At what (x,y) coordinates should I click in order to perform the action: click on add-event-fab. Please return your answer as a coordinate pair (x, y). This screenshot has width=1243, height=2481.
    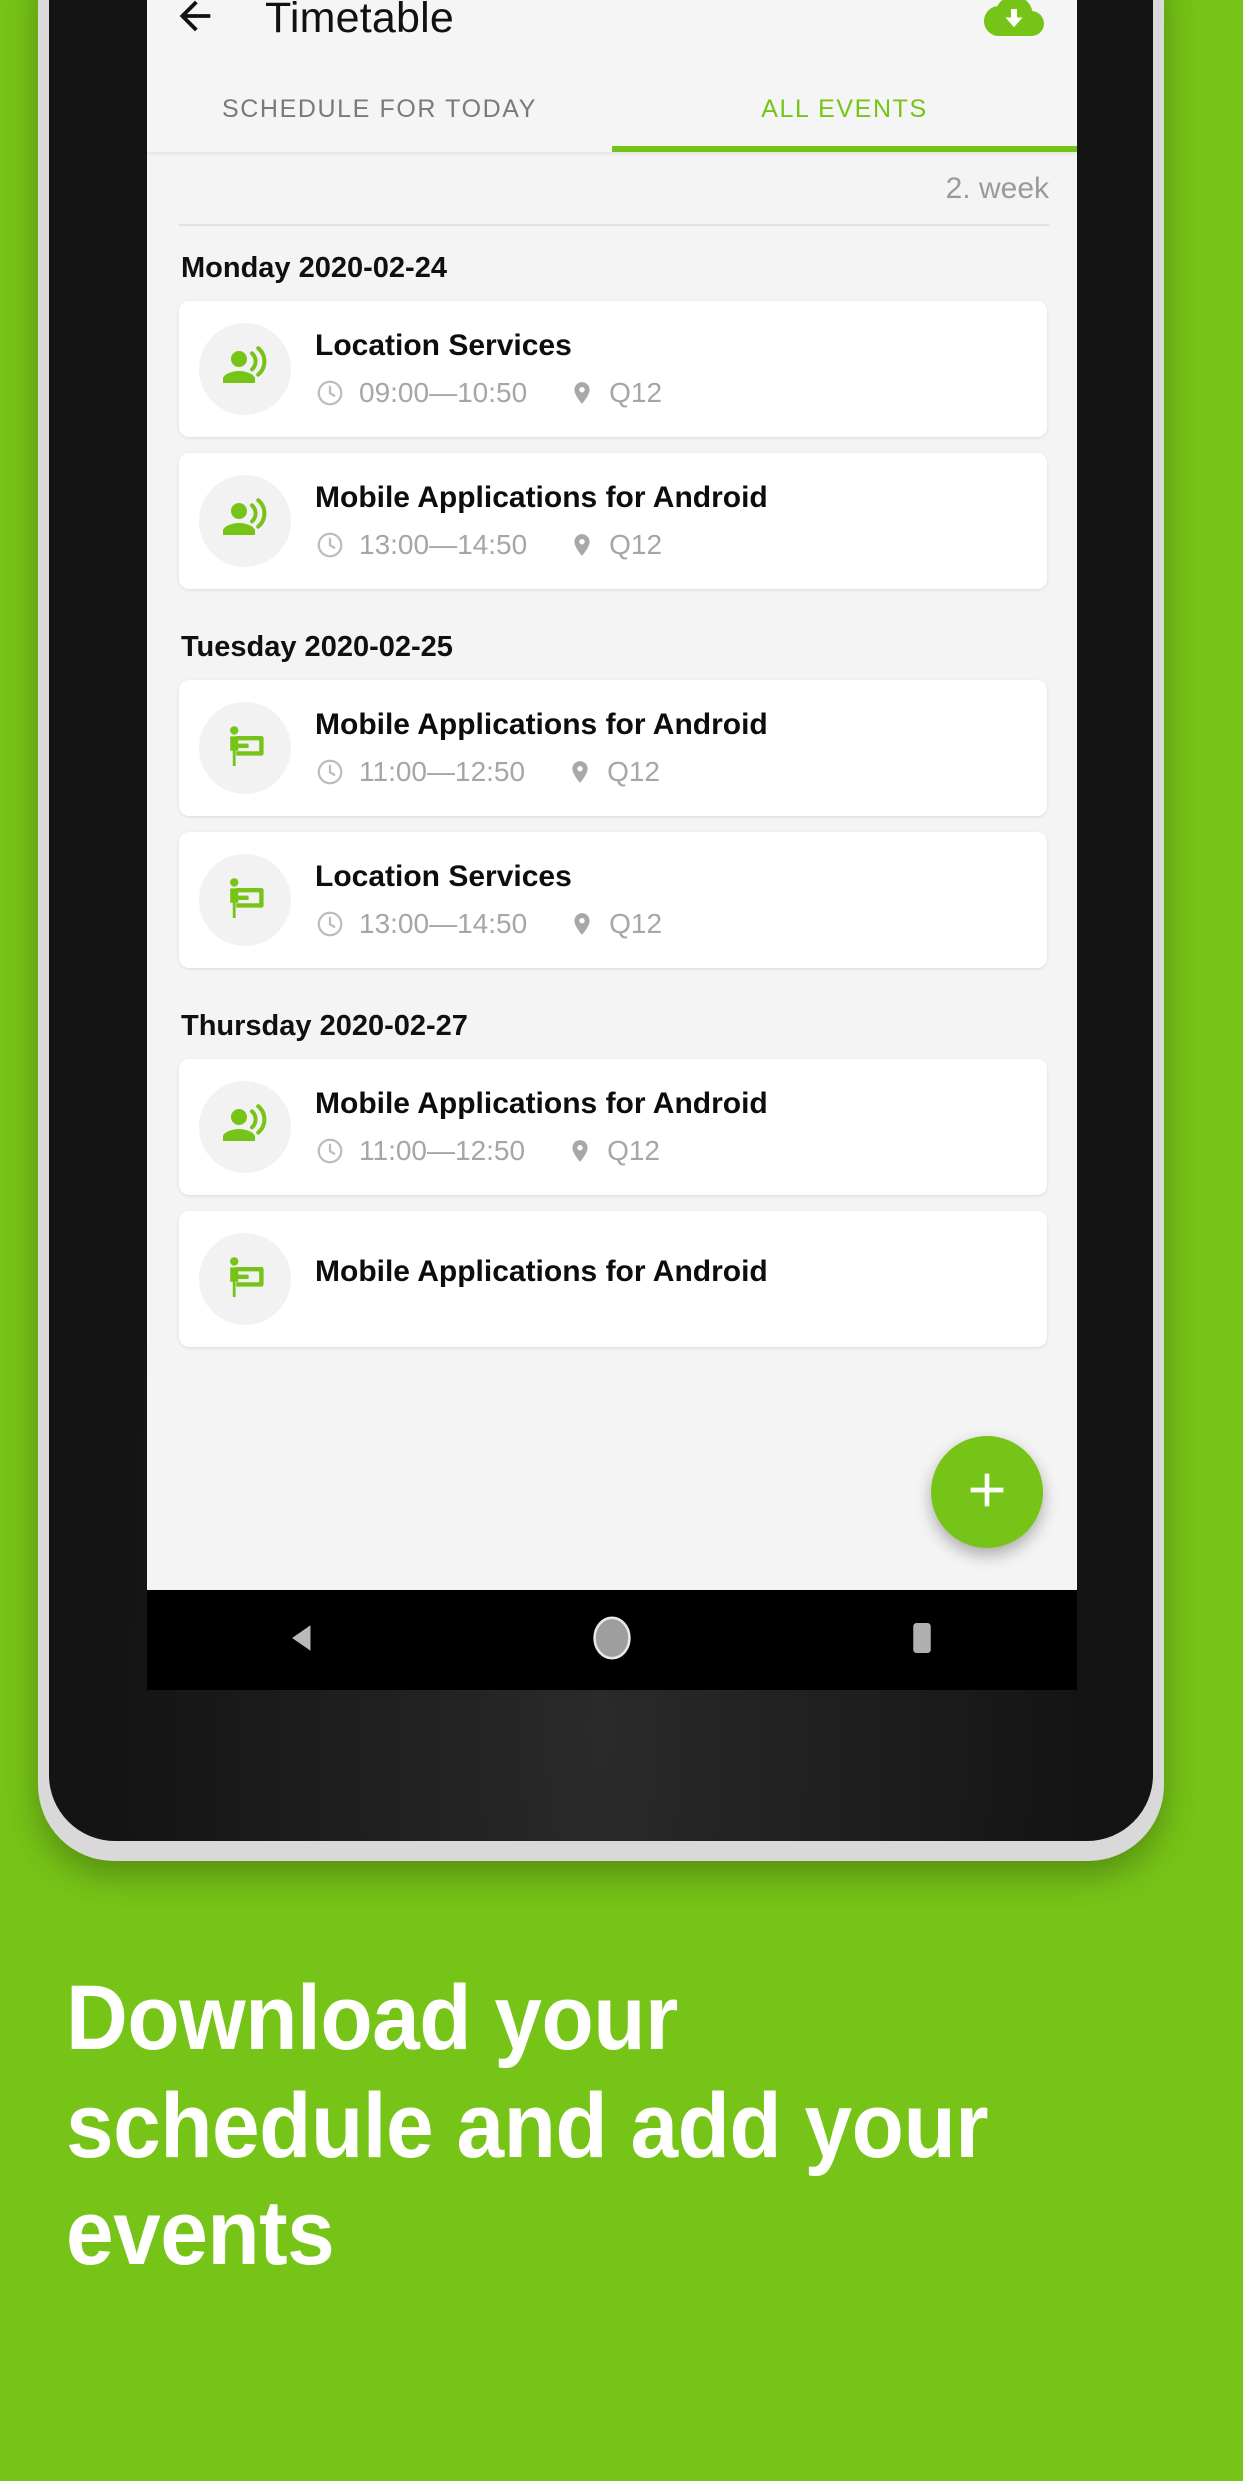
    Looking at the image, I should click on (987, 1492).